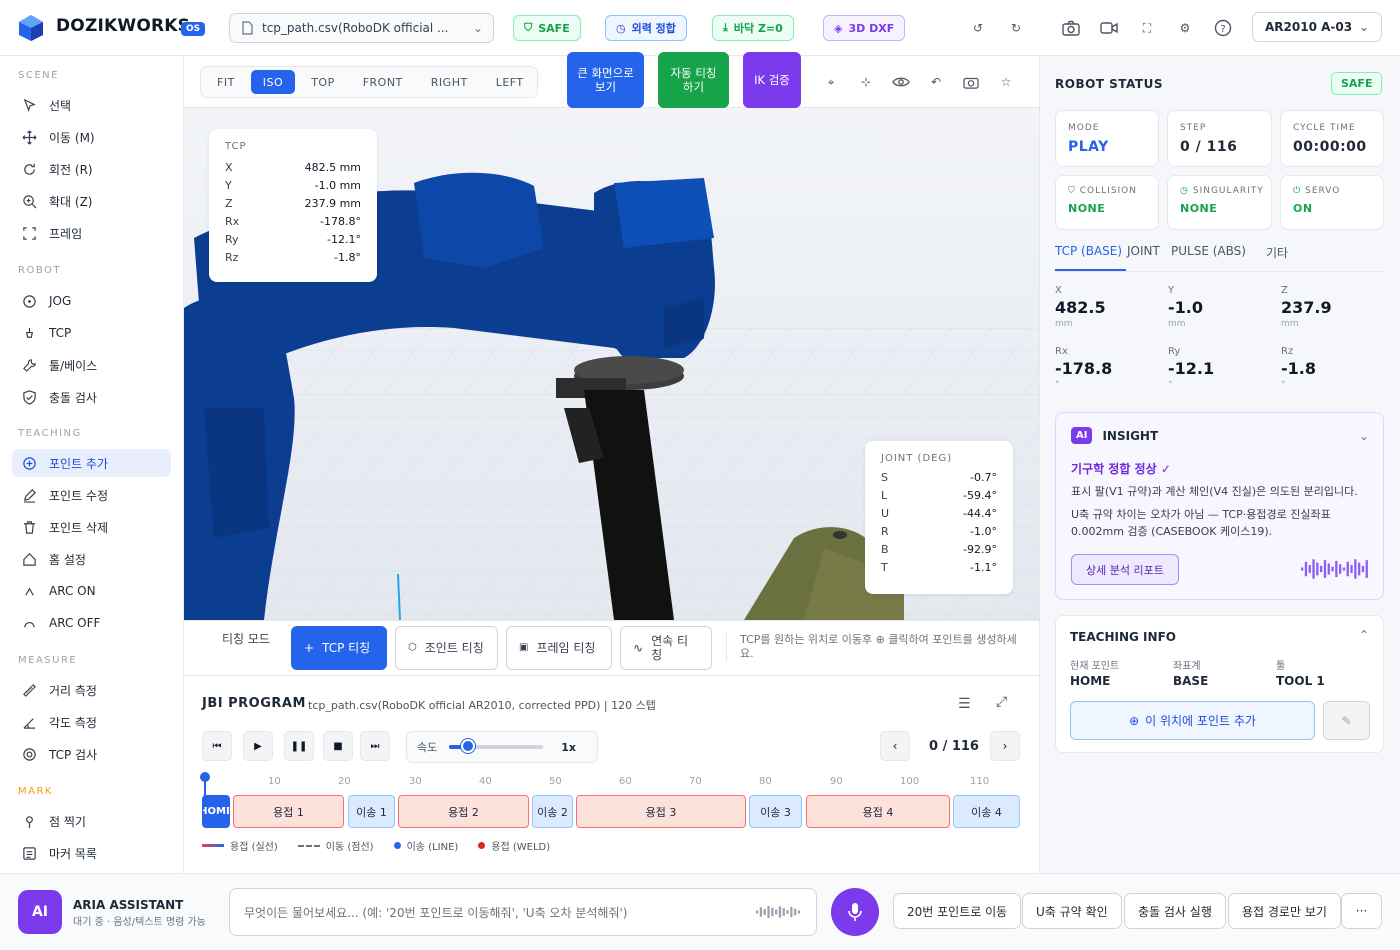 This screenshot has width=1400, height=950. I want to click on tab-other: 기타, so click(1277, 257).